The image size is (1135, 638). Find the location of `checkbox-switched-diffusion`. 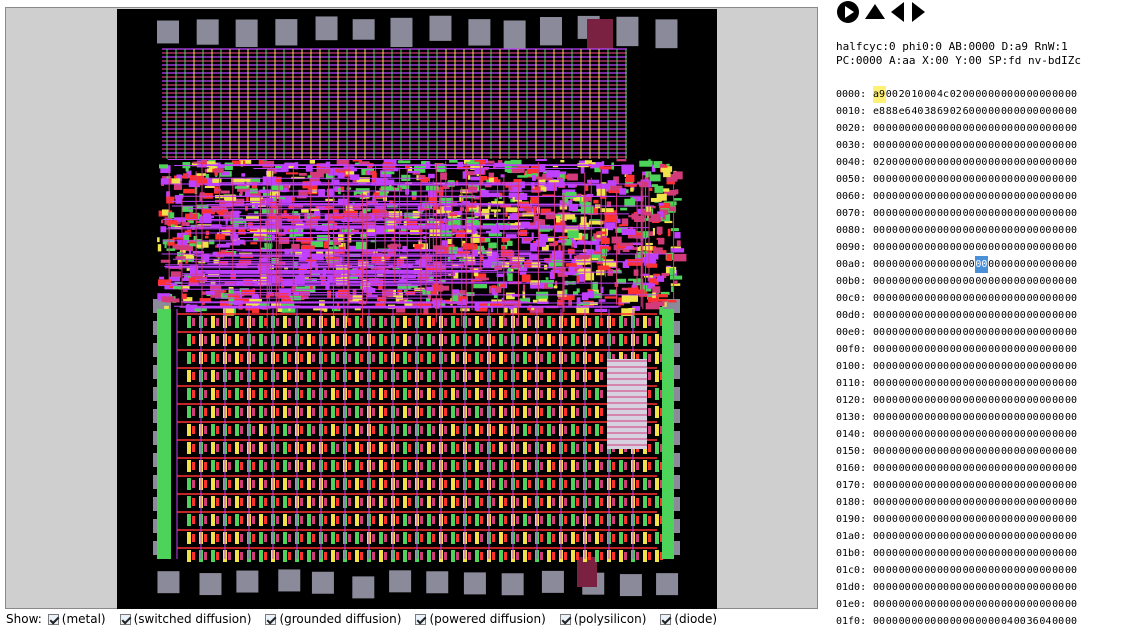

checkbox-switched-diffusion is located at coordinates (125, 619).